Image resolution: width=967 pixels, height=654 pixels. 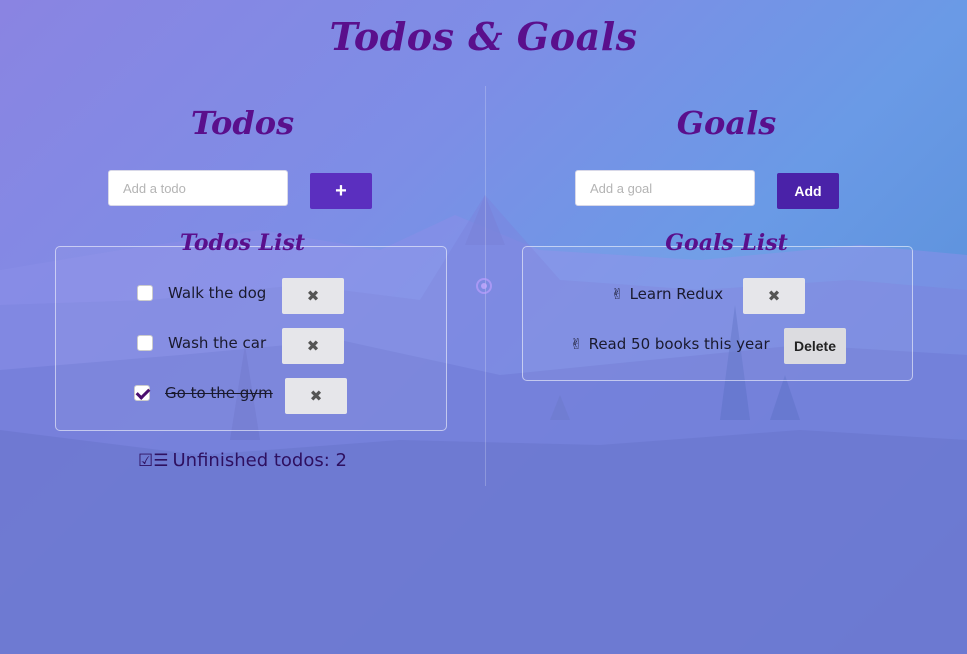 I want to click on todo-item: Walk the dog, so click(x=201, y=293).